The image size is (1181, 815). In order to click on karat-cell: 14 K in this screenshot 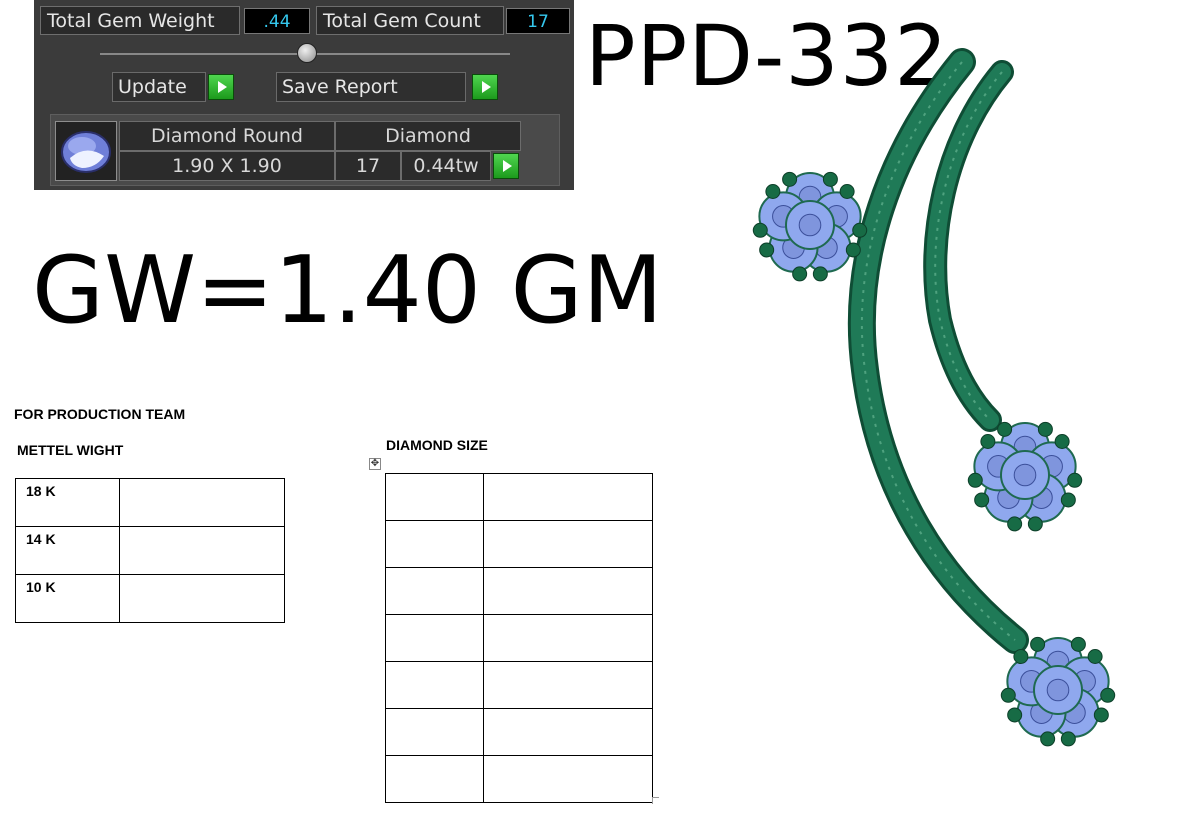, I will do `click(67, 550)`.